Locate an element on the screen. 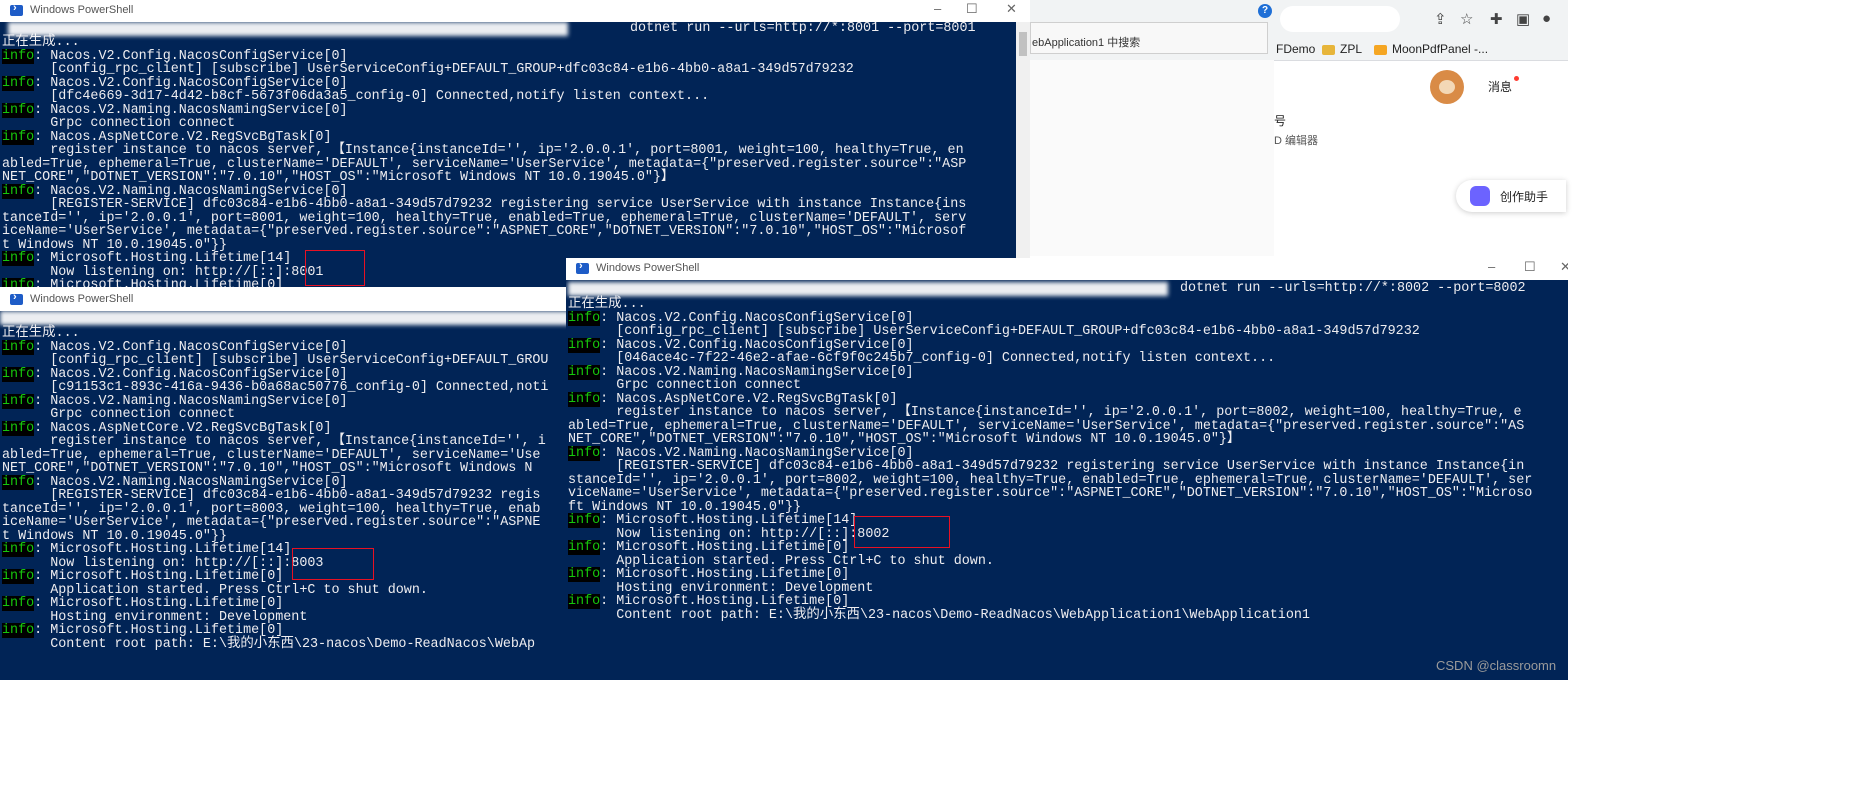 The width and height of the screenshot is (1863, 808). bookmark-zpl: ZPL is located at coordinates (1342, 49).